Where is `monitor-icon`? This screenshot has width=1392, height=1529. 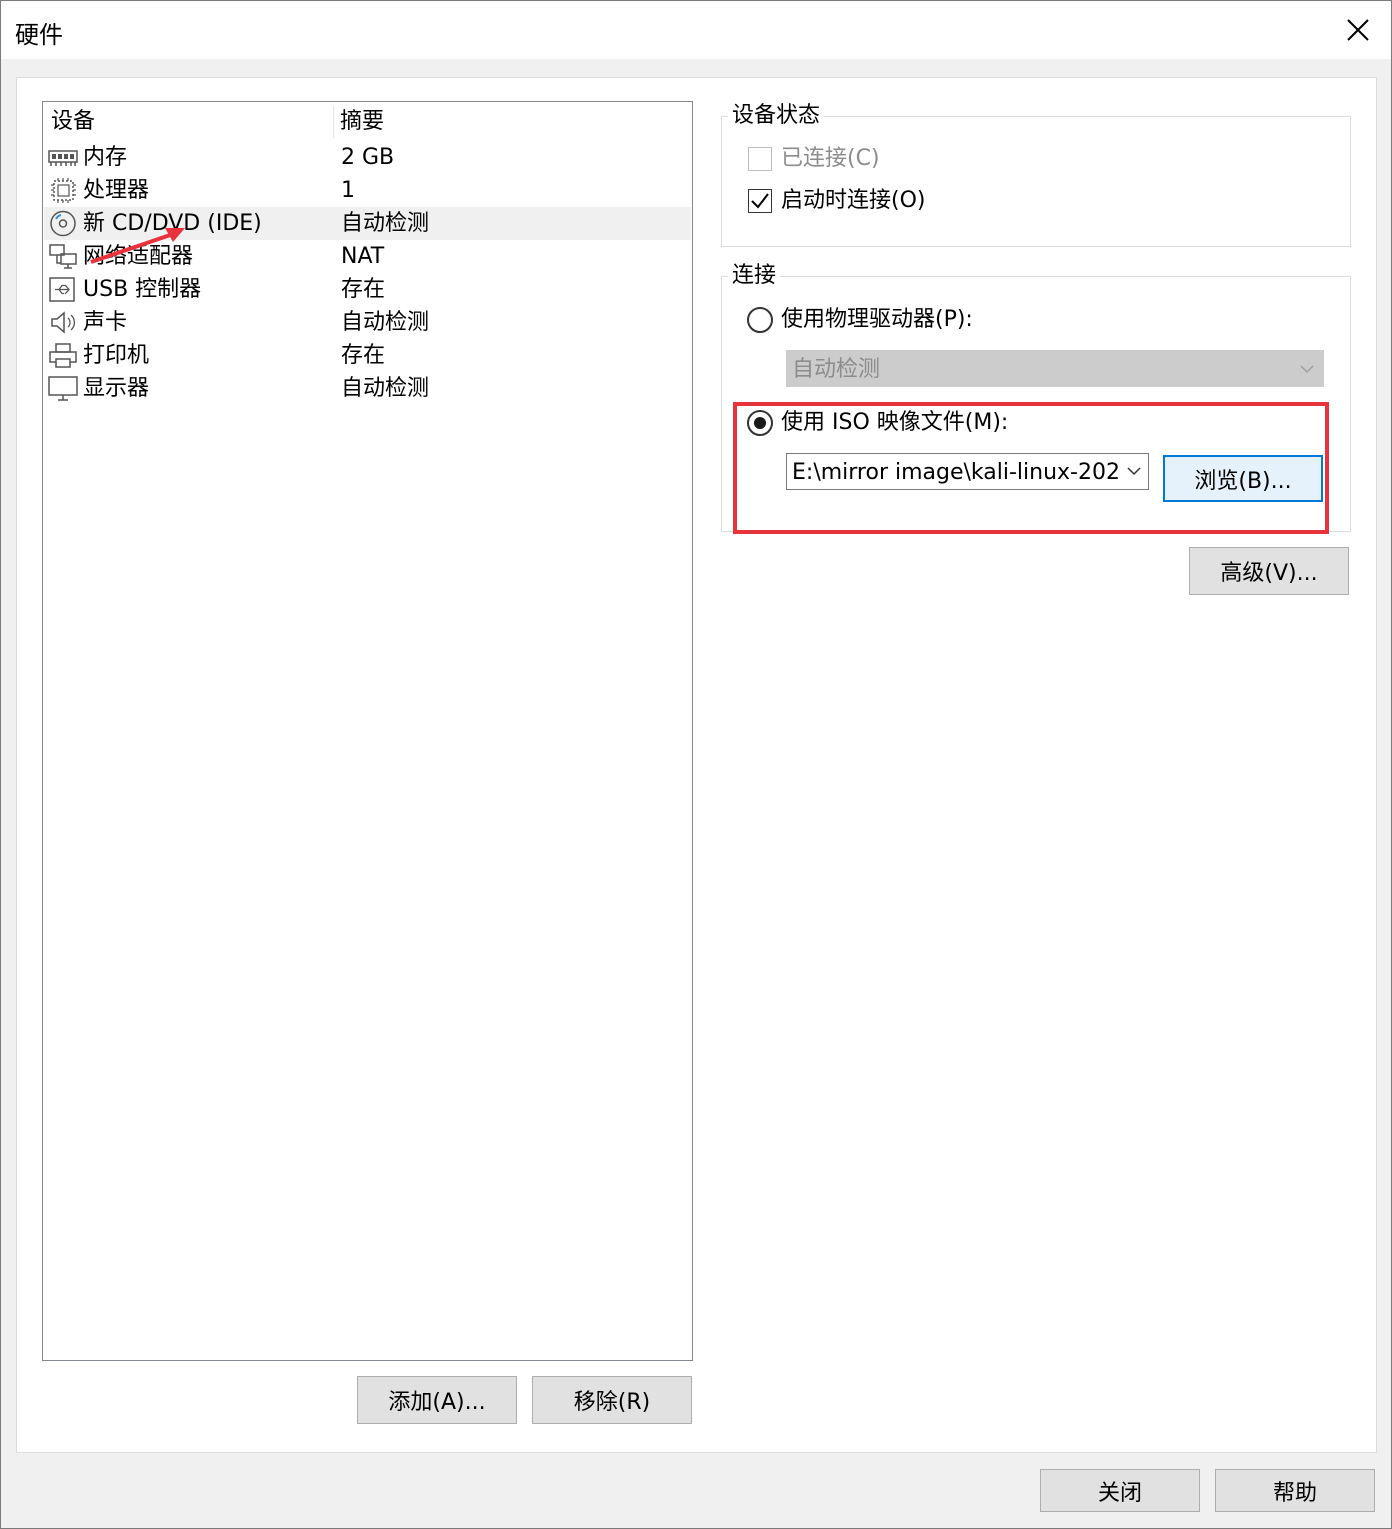
monitor-icon is located at coordinates (63, 388).